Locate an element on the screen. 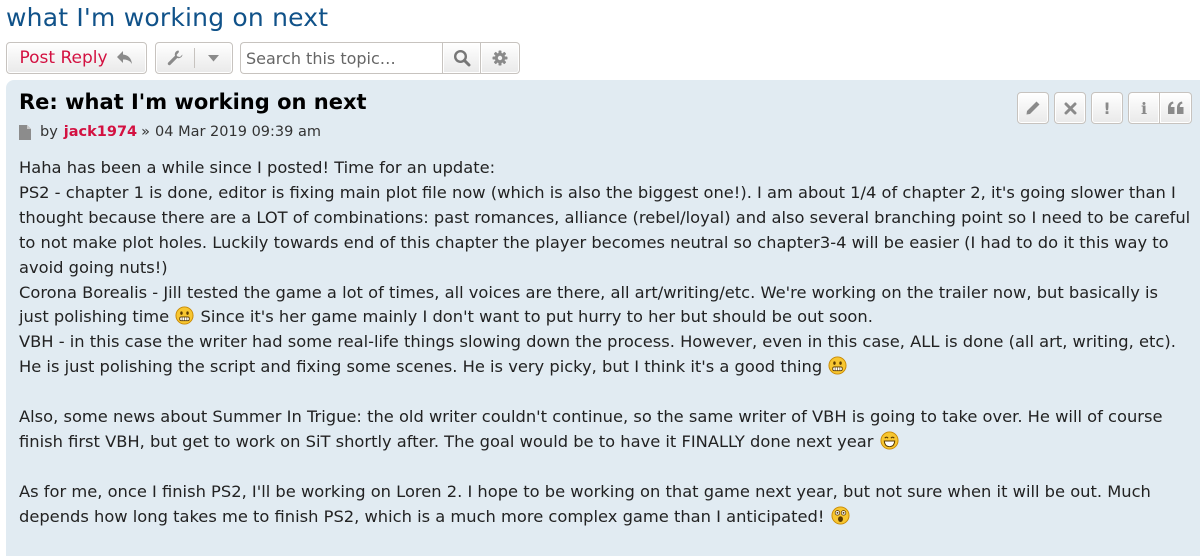 The height and width of the screenshot is (556, 1200). report-button: ! is located at coordinates (1107, 108).